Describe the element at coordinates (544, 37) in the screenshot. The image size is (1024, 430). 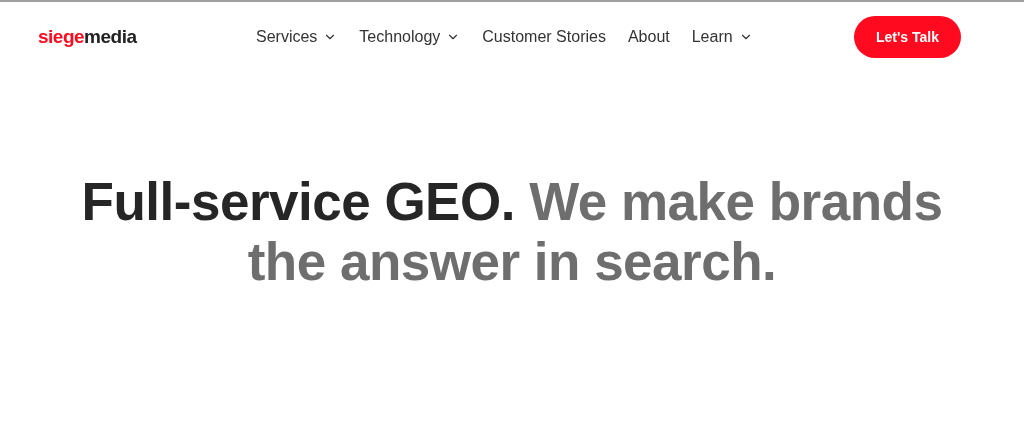
I see `nav-link: Customer Stories` at that location.